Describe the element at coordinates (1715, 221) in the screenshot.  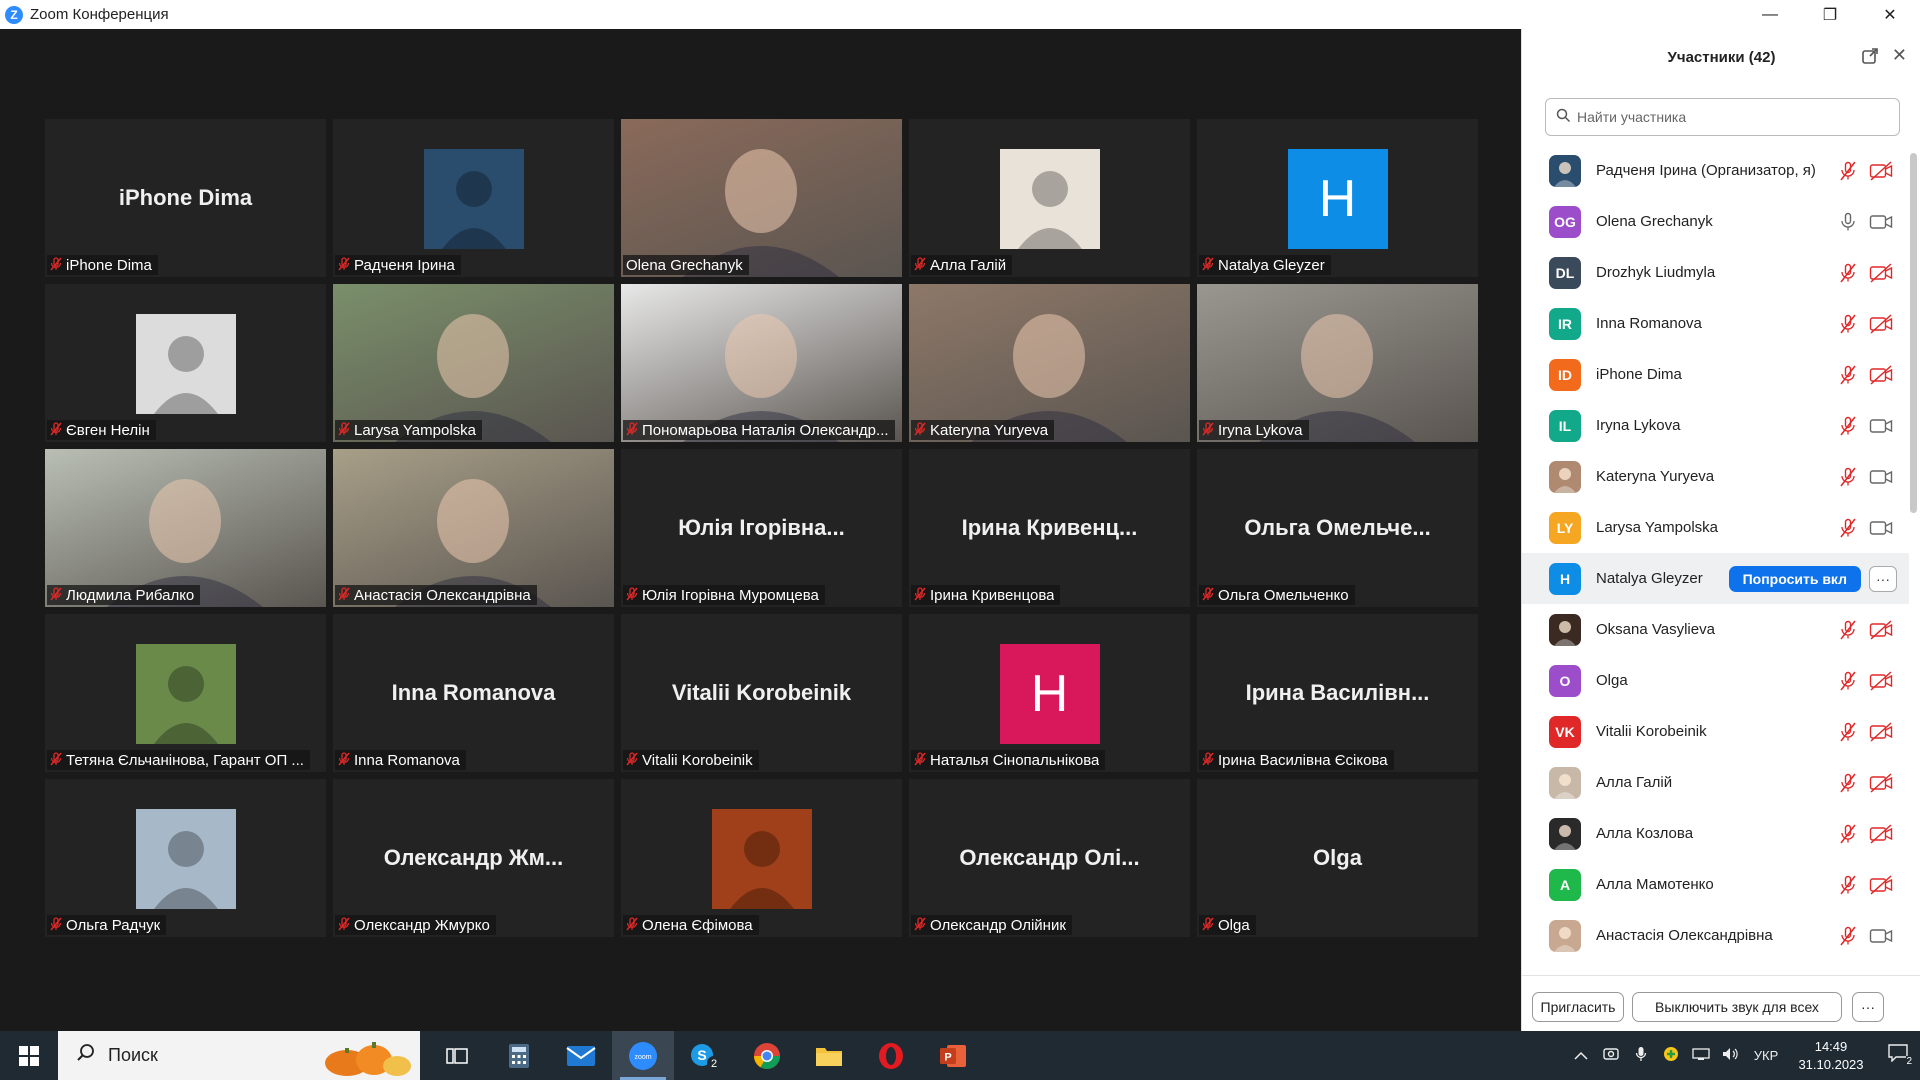
I see `participant-row: OG Olena Grechanyk` at that location.